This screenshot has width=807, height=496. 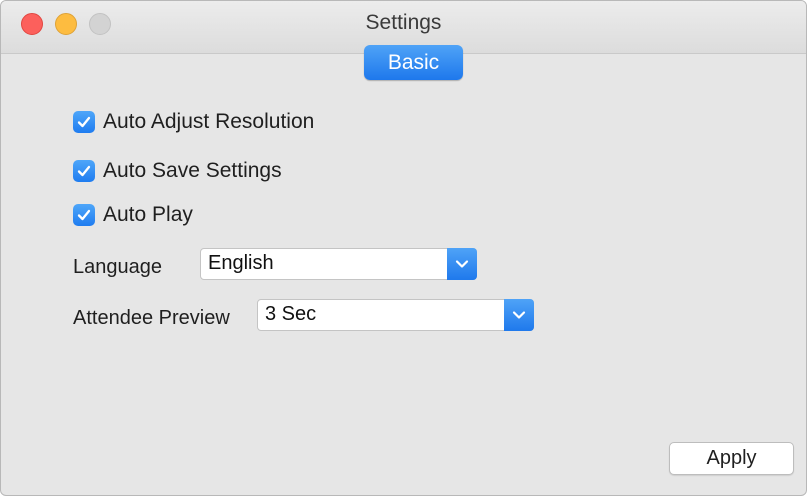 I want to click on auto-save-settings-checkbox, so click(x=84, y=171).